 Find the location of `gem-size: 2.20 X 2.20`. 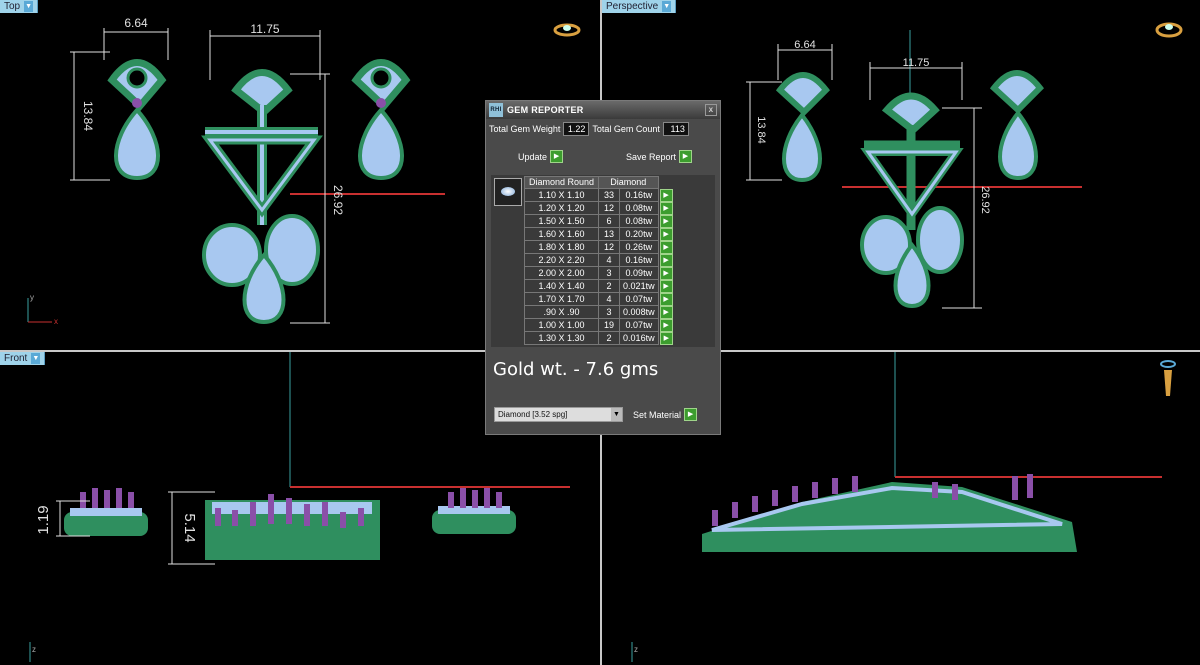

gem-size: 2.20 X 2.20 is located at coordinates (561, 260).